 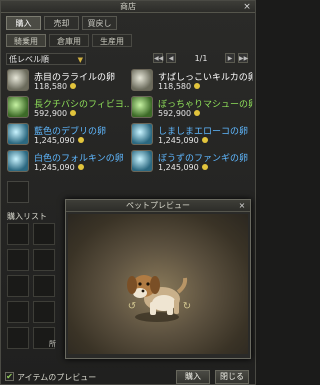 I want to click on pager: ◀◀ ◀ 1/1 ▶ ▶▶, so click(x=201, y=59).